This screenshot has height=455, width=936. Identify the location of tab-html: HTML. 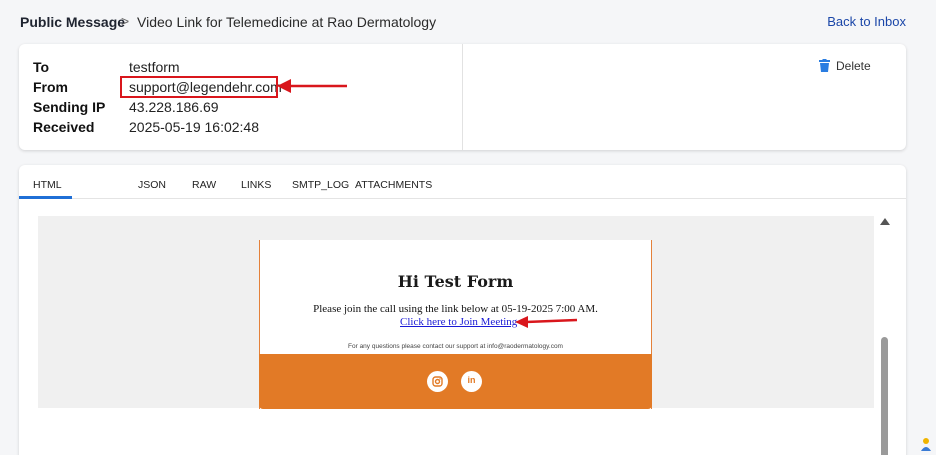
(47, 185).